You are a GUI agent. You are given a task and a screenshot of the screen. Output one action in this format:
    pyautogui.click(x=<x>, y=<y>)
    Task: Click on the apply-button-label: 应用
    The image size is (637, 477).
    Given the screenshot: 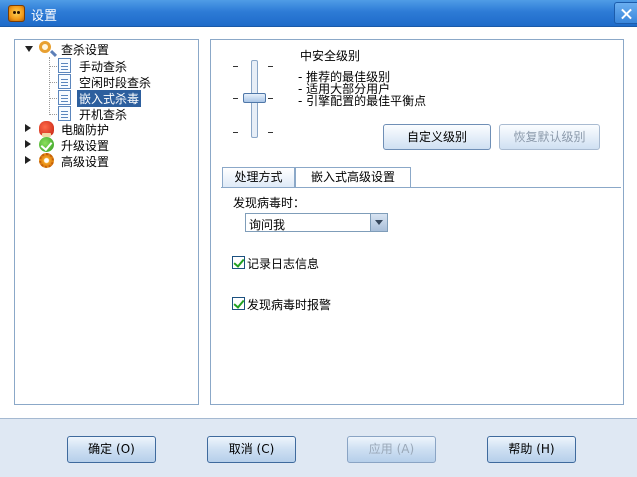 What is the action you would take?
    pyautogui.click(x=380, y=449)
    